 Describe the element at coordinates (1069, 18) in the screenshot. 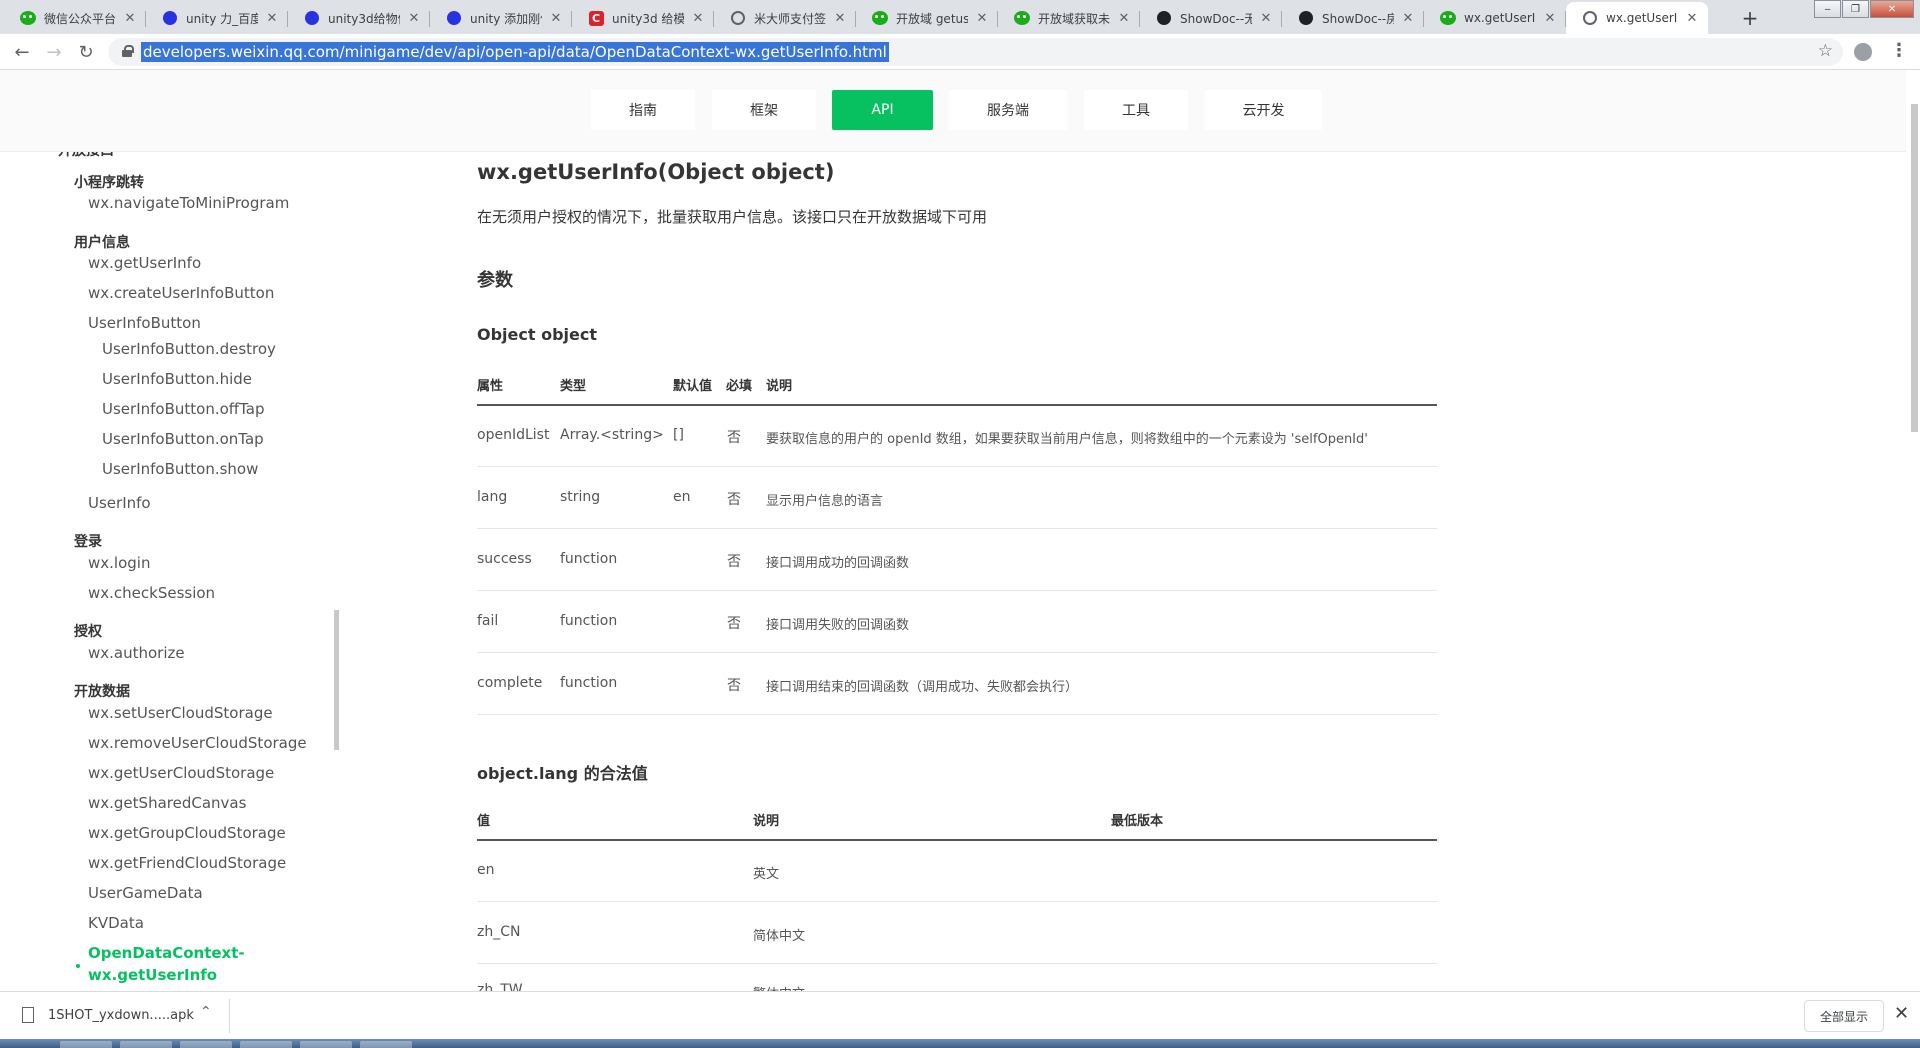

I see `browser-tab: 开放域获取未授 ✕` at that location.